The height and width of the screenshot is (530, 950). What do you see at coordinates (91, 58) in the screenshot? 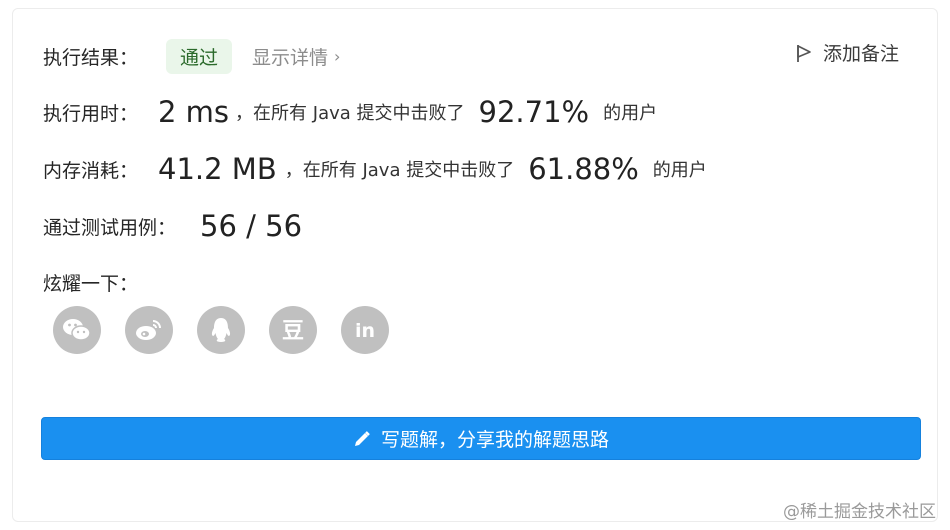
I see `result-label: 执行结果：` at bounding box center [91, 58].